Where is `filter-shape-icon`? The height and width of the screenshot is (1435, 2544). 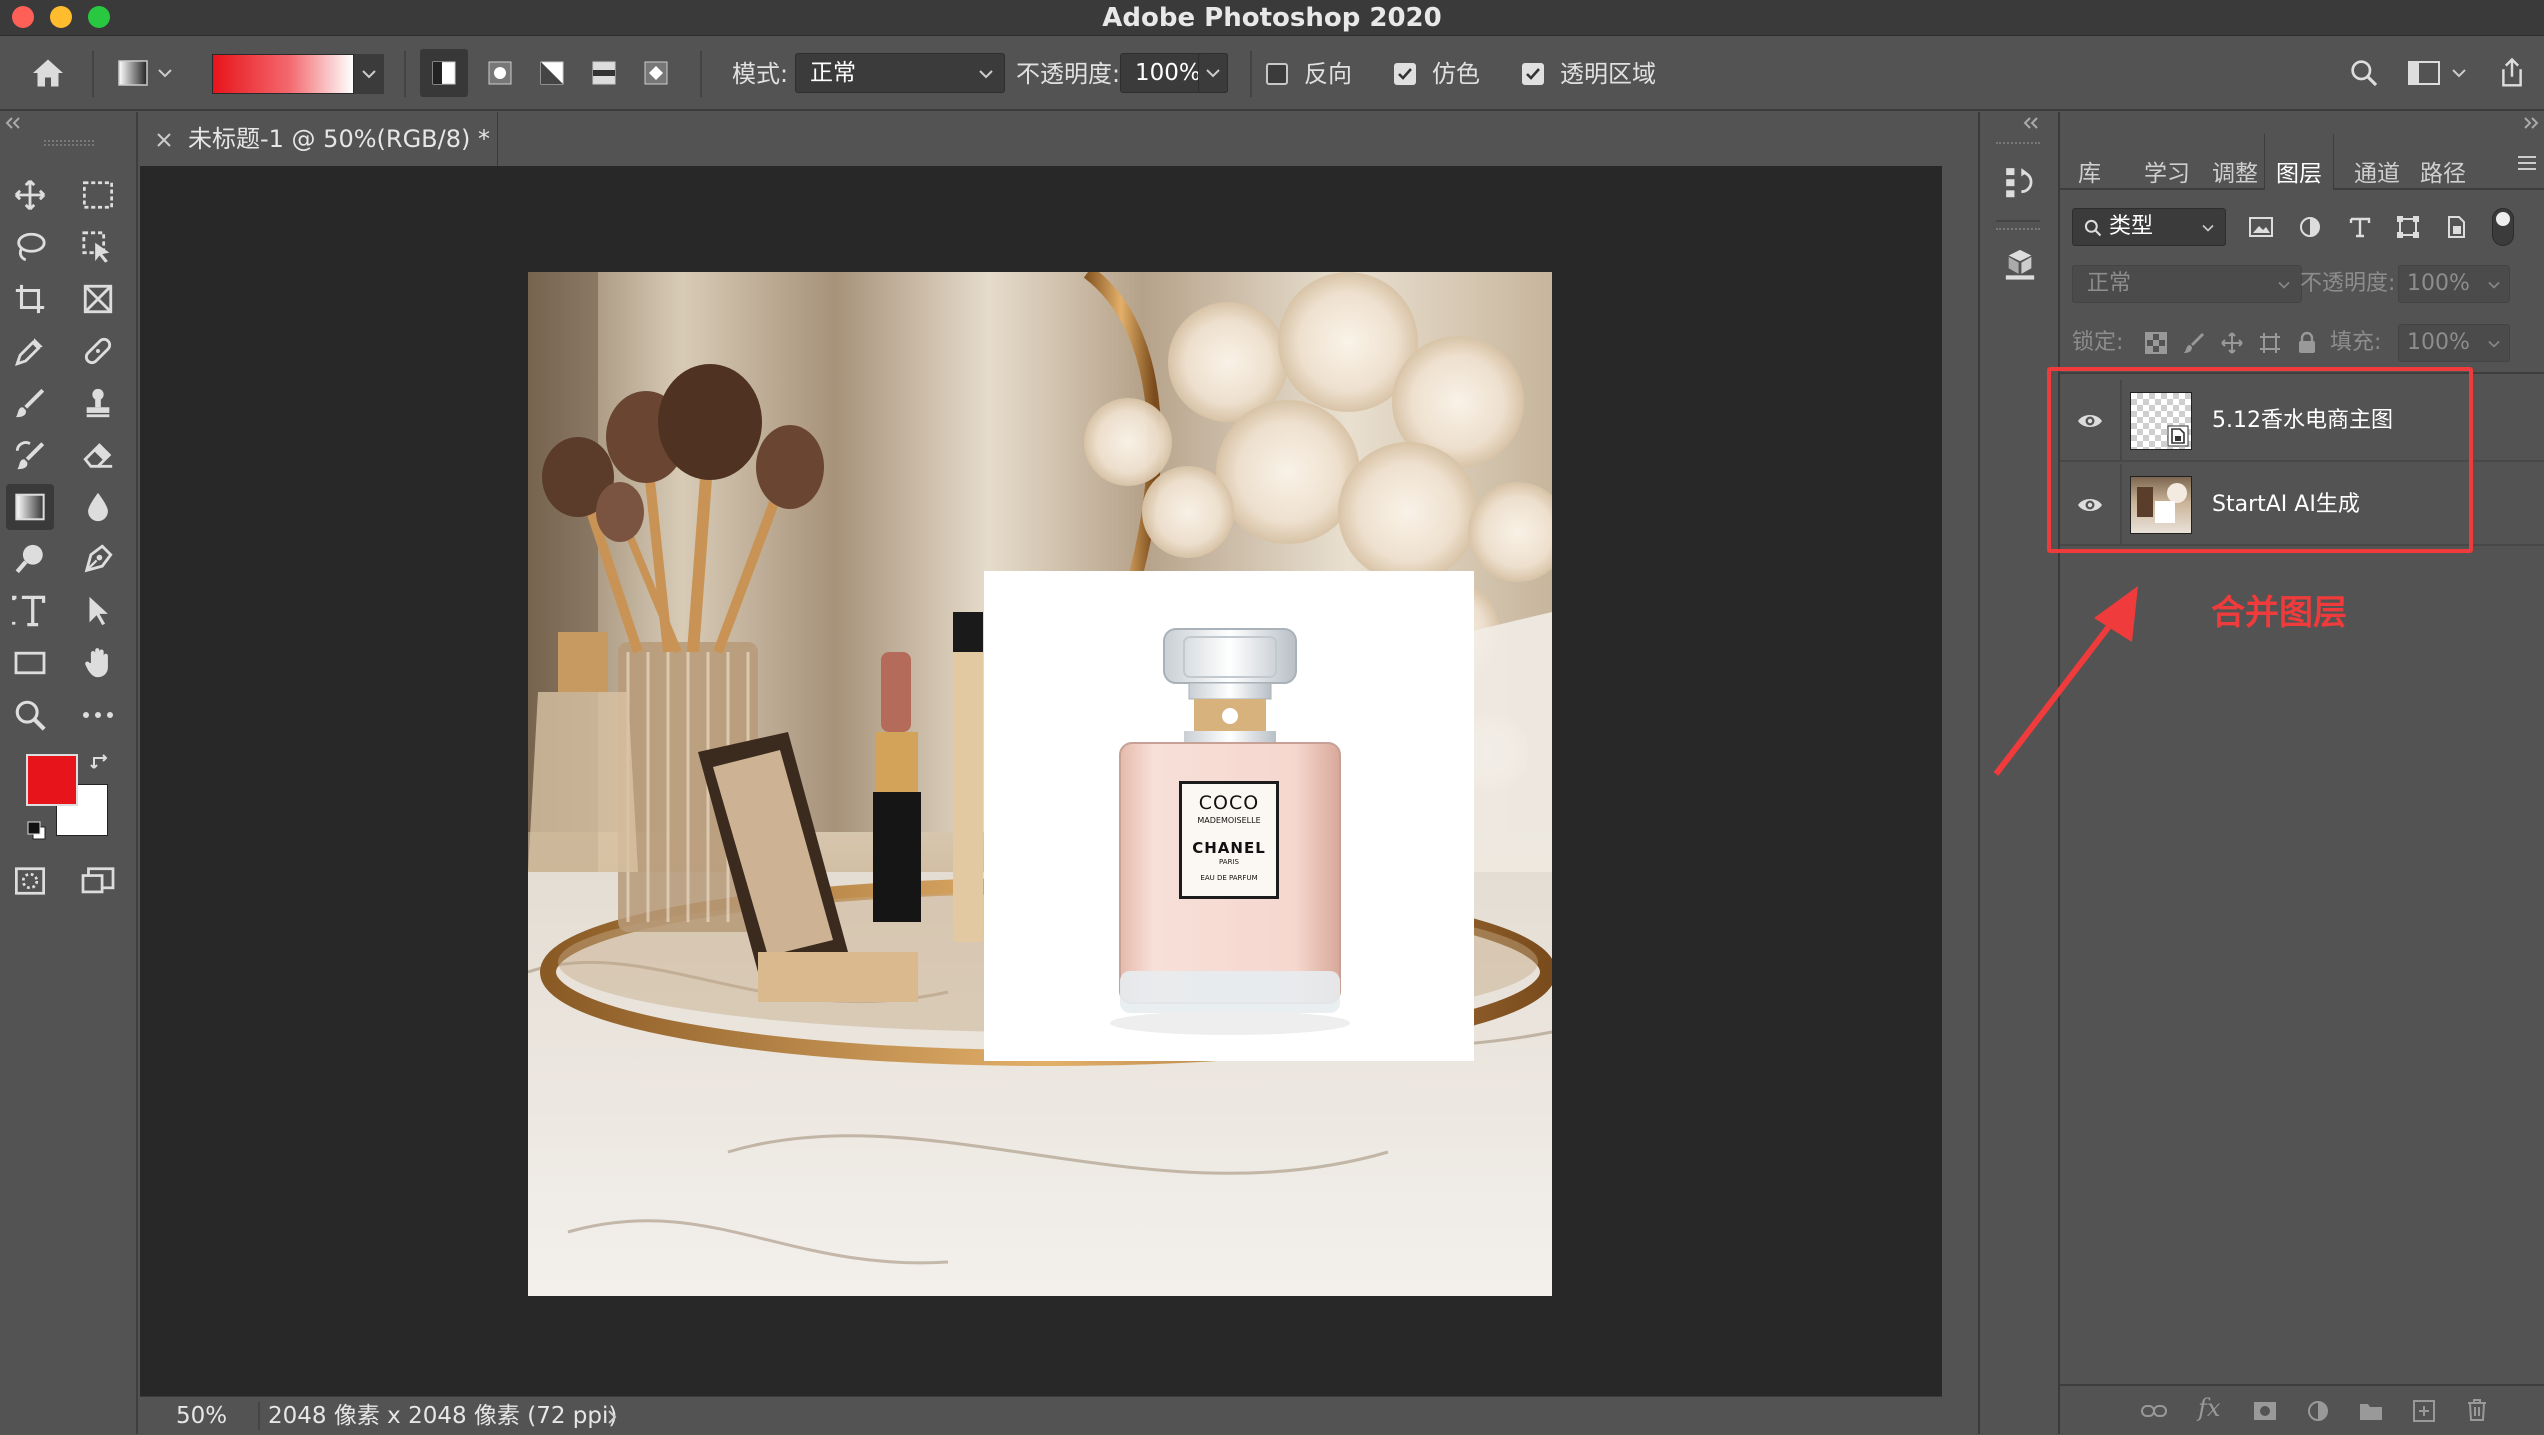 filter-shape-icon is located at coordinates (2408, 227).